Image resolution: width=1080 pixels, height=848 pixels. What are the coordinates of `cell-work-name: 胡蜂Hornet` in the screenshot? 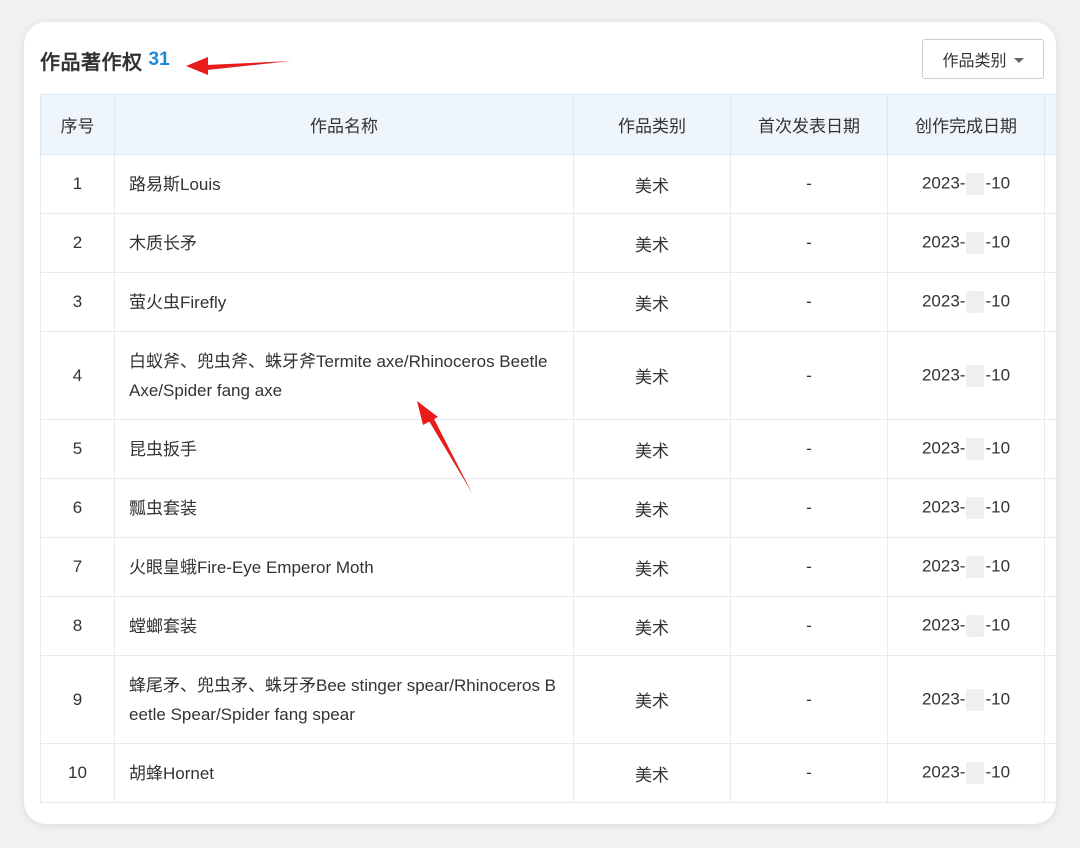 It's located at (344, 773).